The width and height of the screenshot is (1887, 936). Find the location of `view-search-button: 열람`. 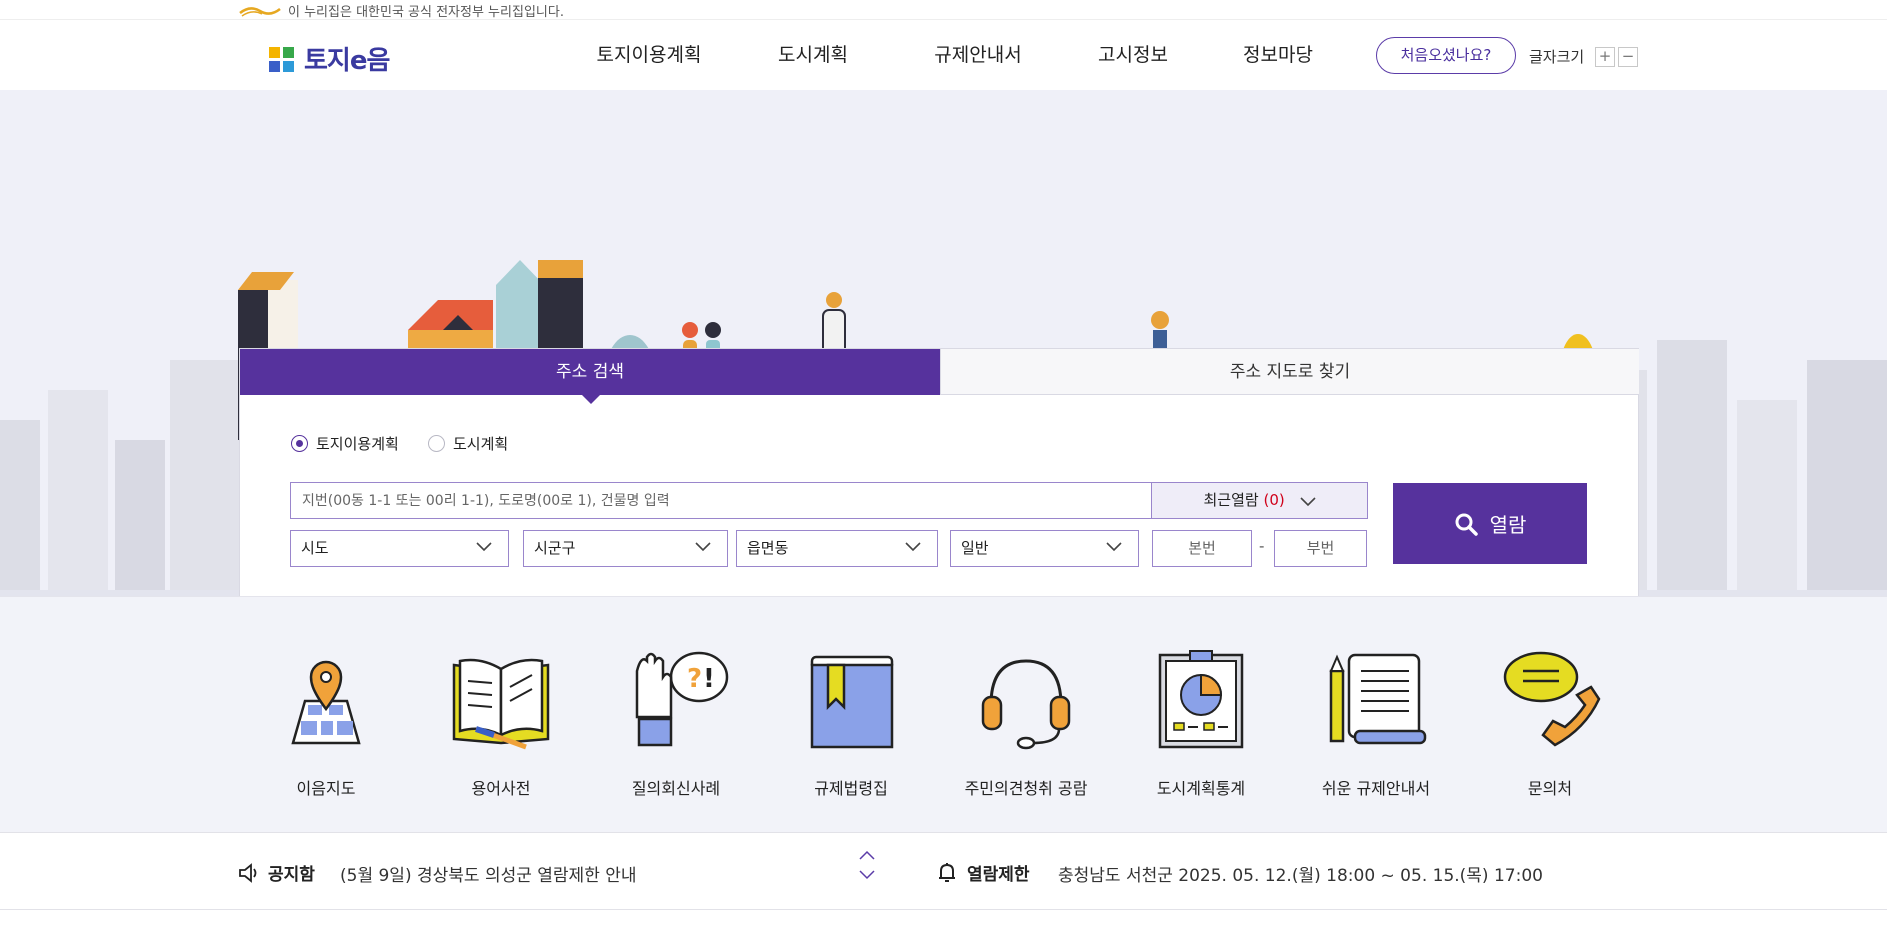

view-search-button: 열람 is located at coordinates (1490, 523).